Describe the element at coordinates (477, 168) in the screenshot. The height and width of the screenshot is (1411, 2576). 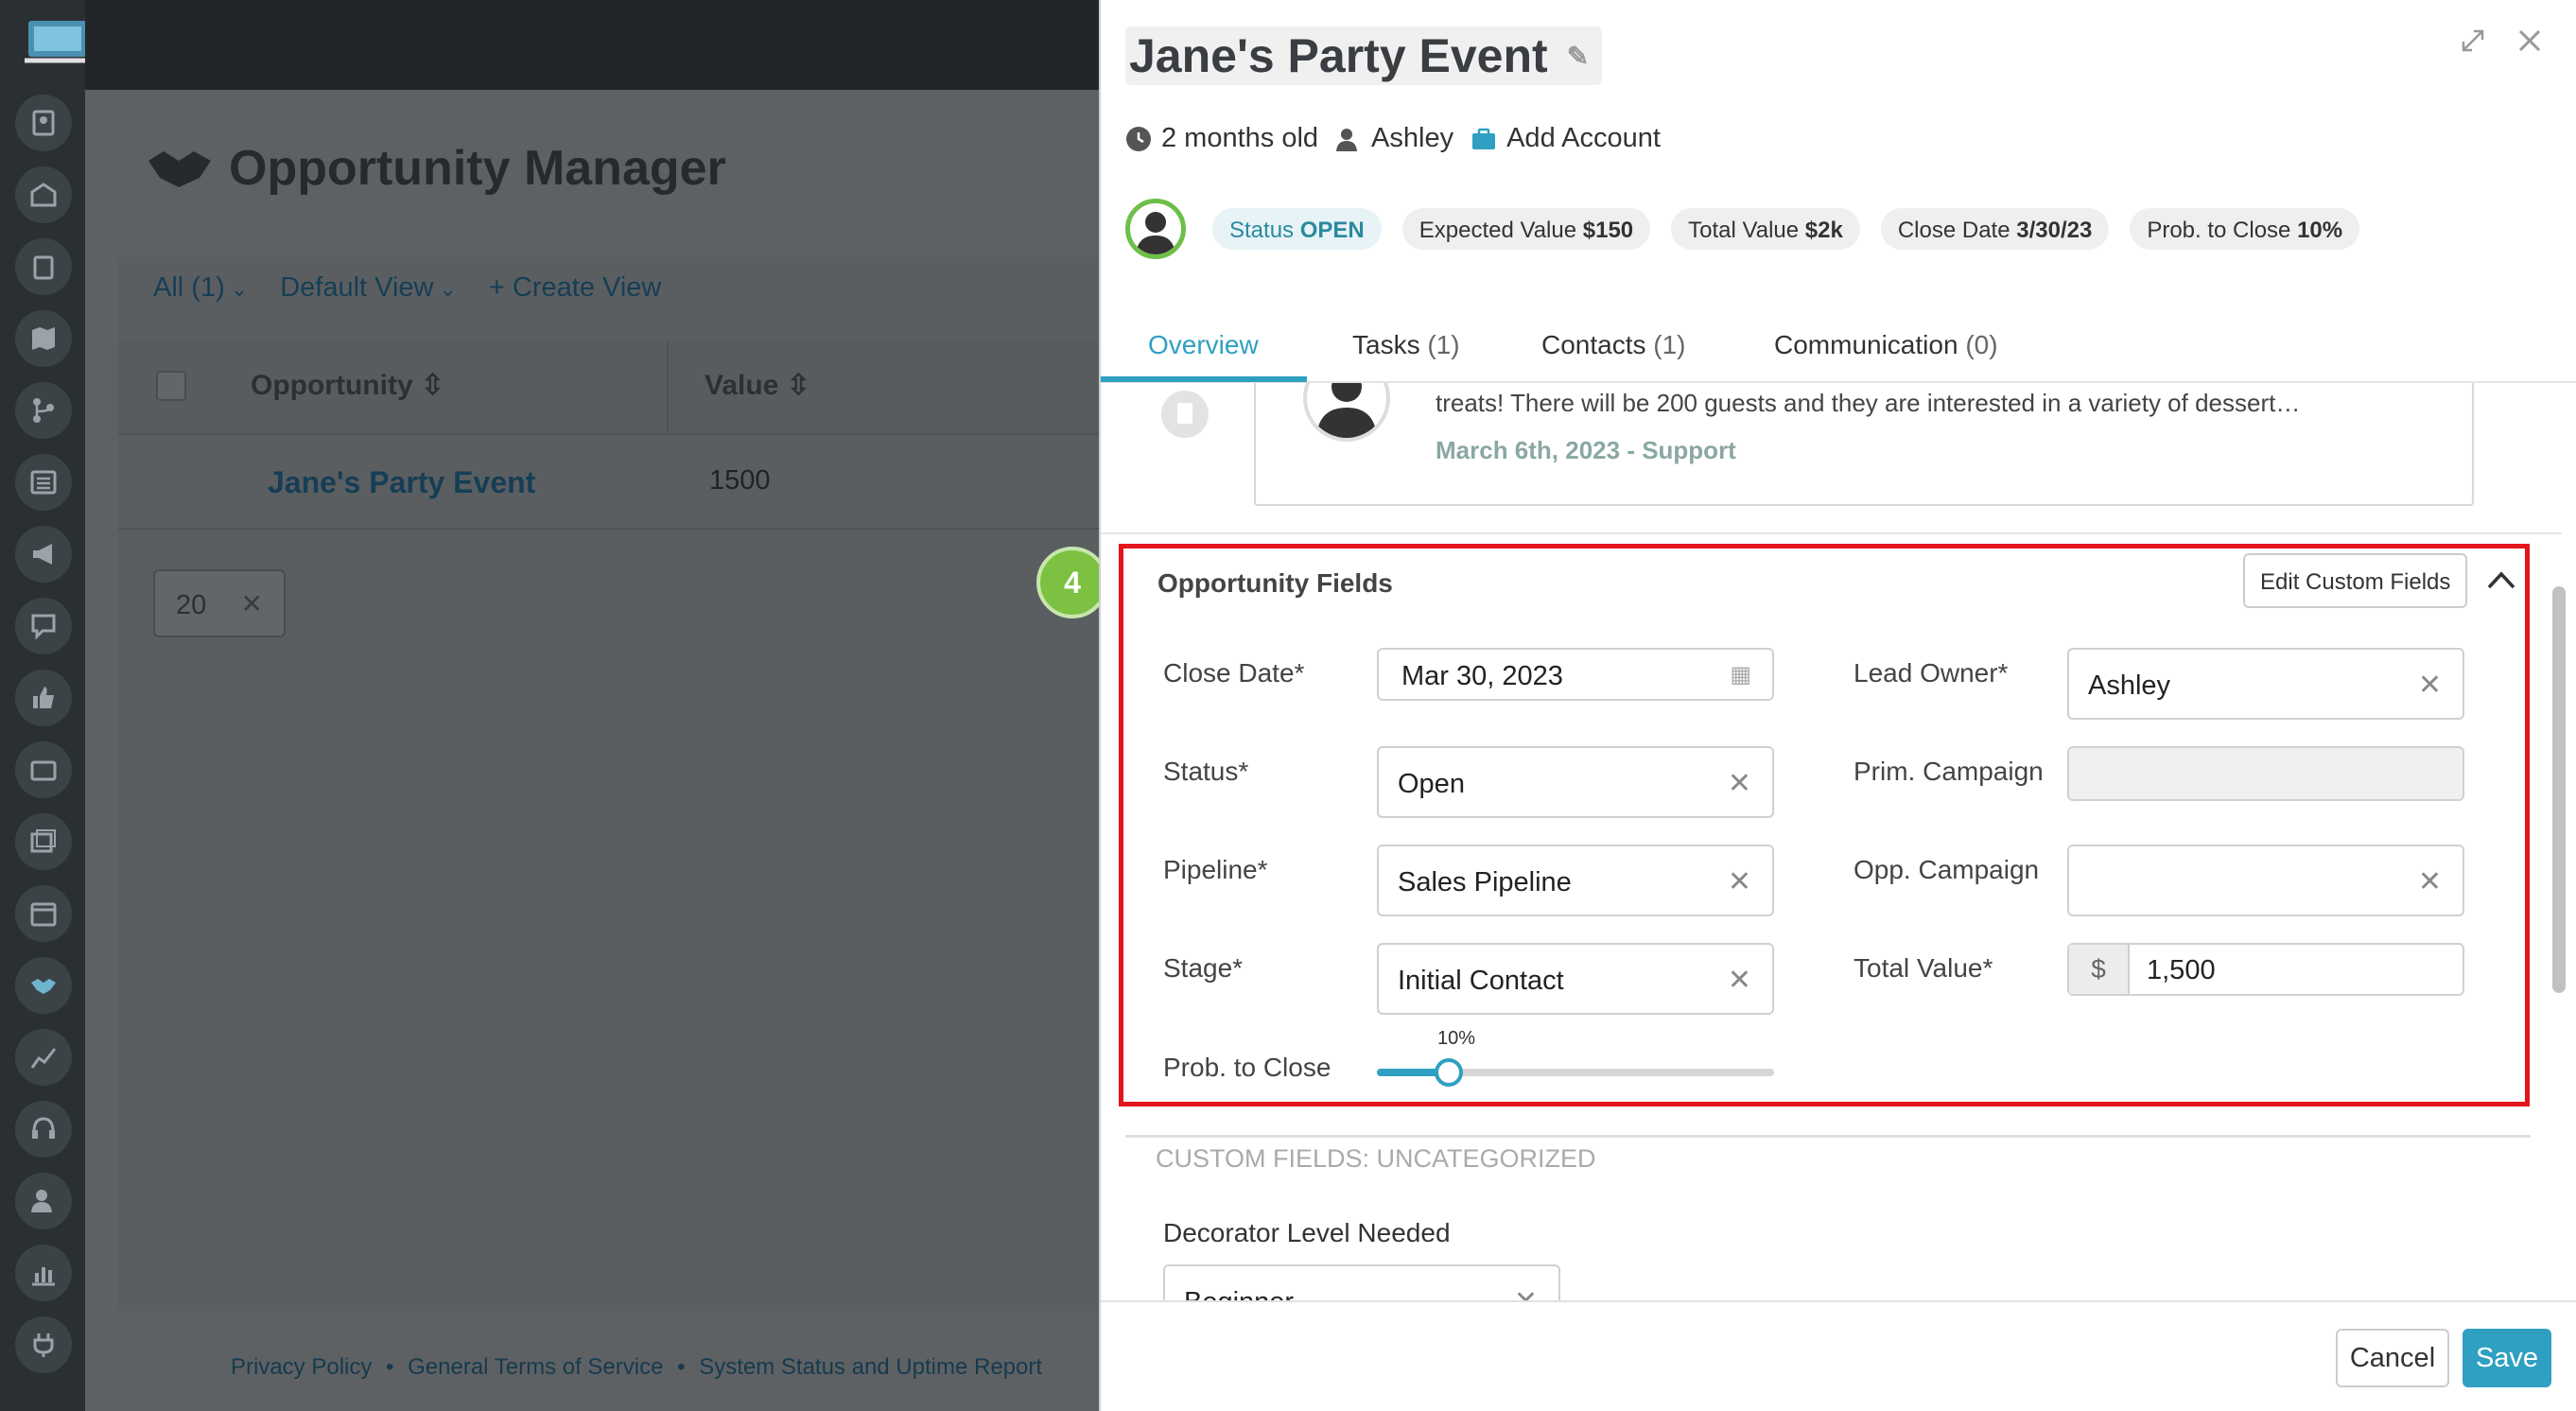
I see `page-title: Opportunity Manager` at that location.